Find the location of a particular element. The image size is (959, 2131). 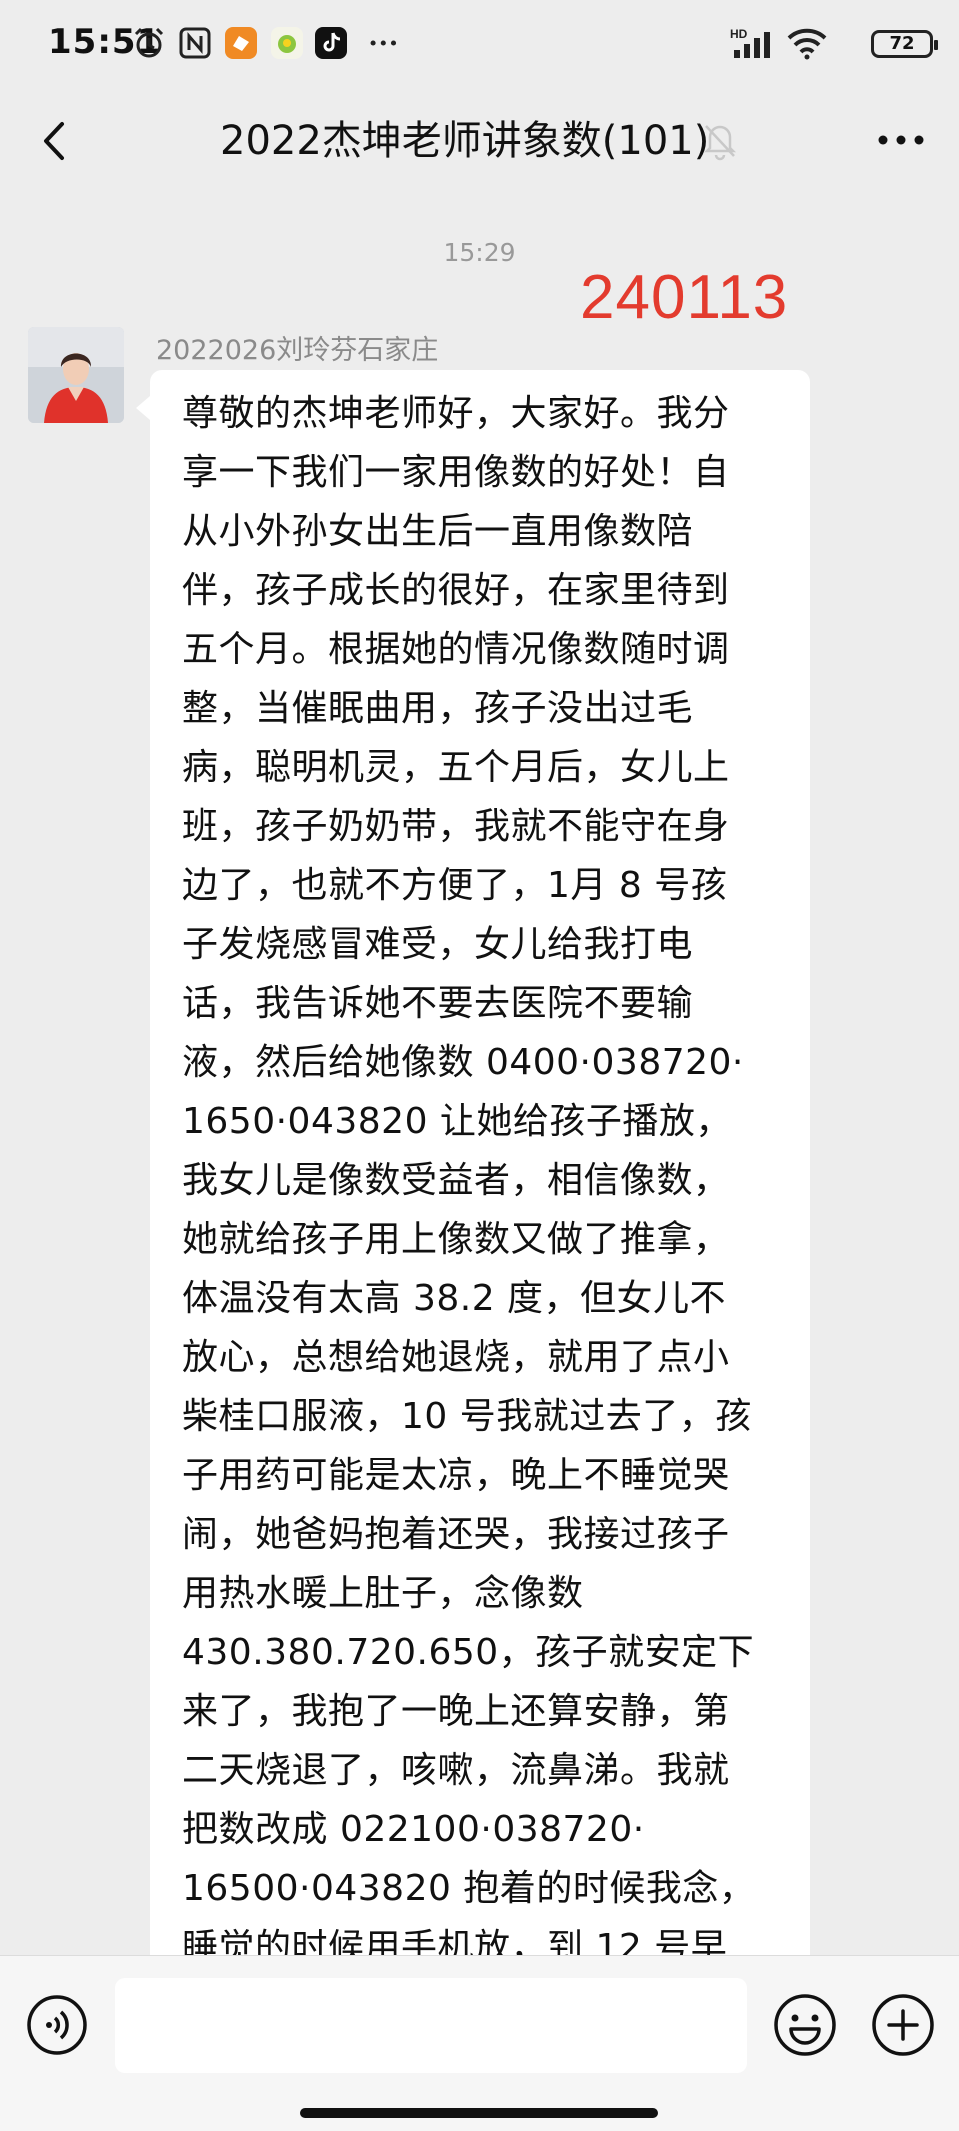

alarm-icon is located at coordinates (149, 42).